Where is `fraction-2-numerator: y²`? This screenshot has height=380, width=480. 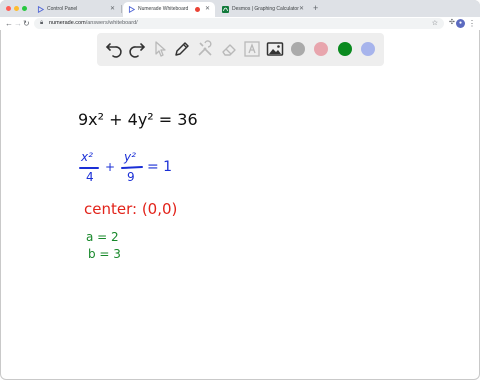
fraction-2-numerator: y² is located at coordinates (130, 157).